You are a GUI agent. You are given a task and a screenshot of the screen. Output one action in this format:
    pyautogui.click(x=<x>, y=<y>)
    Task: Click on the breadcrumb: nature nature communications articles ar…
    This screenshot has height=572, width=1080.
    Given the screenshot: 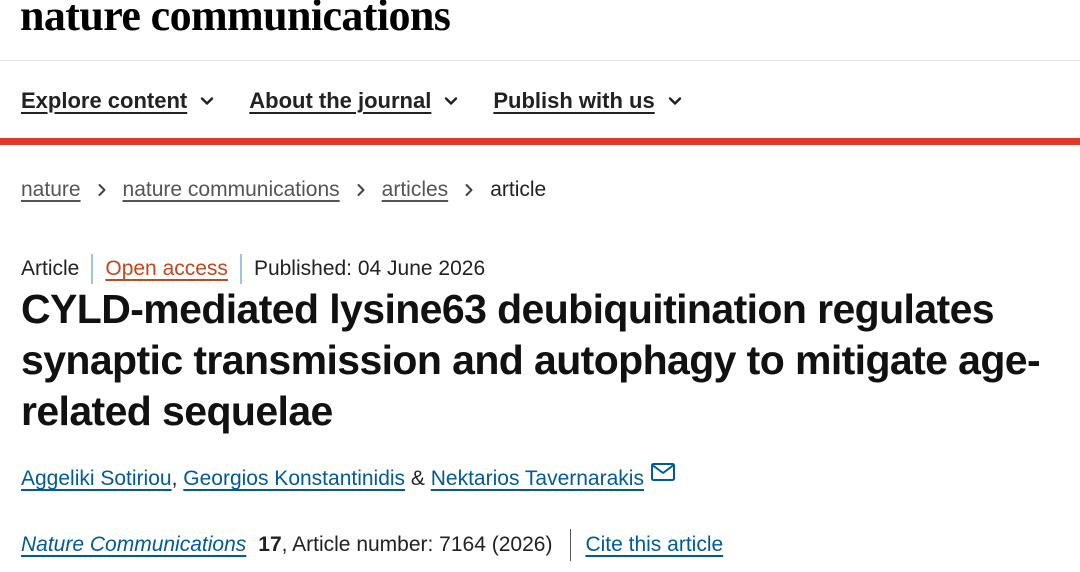 What is the action you would take?
    pyautogui.click(x=283, y=190)
    